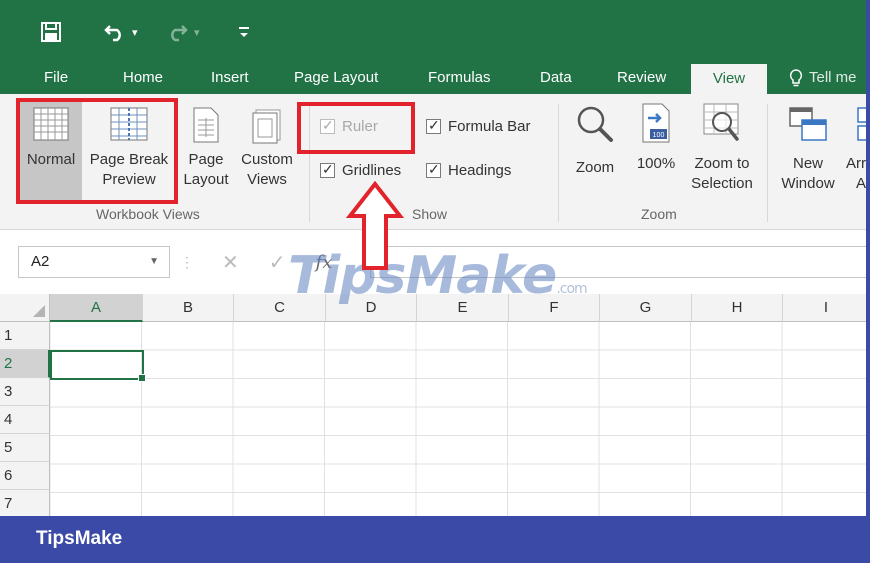 The width and height of the screenshot is (870, 563). I want to click on tab-home: Home, so click(143, 78).